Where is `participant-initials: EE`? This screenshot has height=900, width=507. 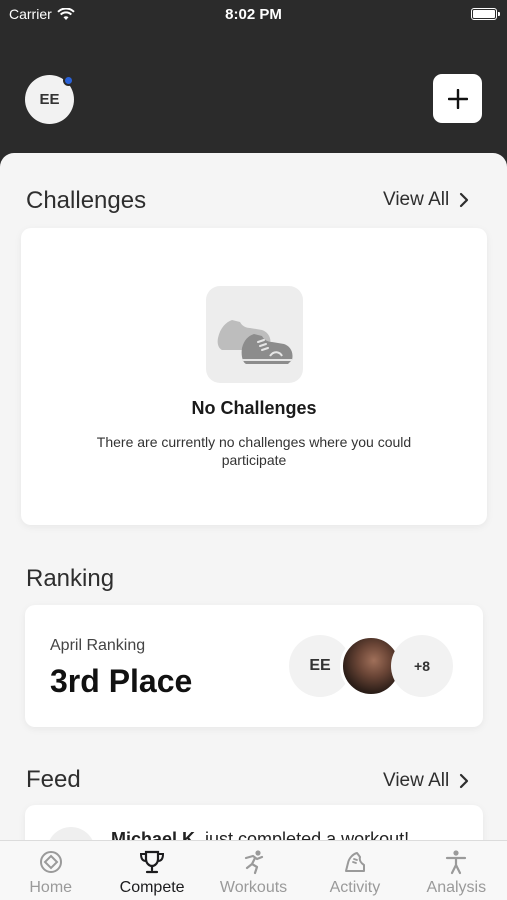
participant-initials: EE is located at coordinates (320, 665).